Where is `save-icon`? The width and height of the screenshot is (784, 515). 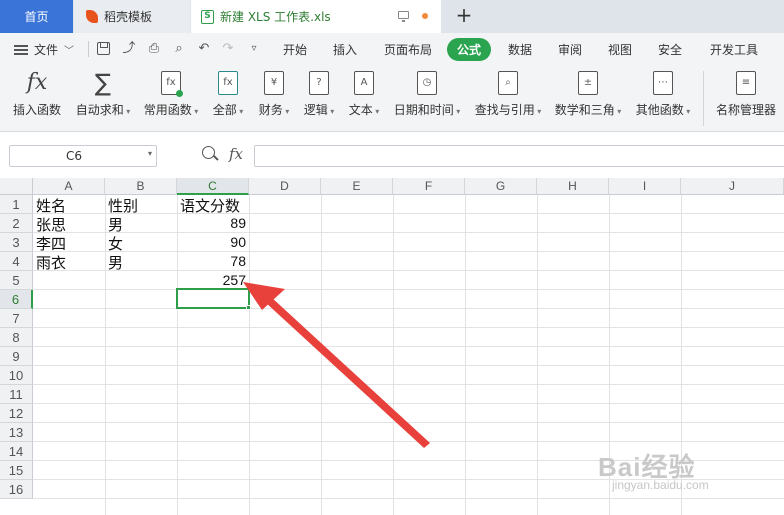 save-icon is located at coordinates (103, 48).